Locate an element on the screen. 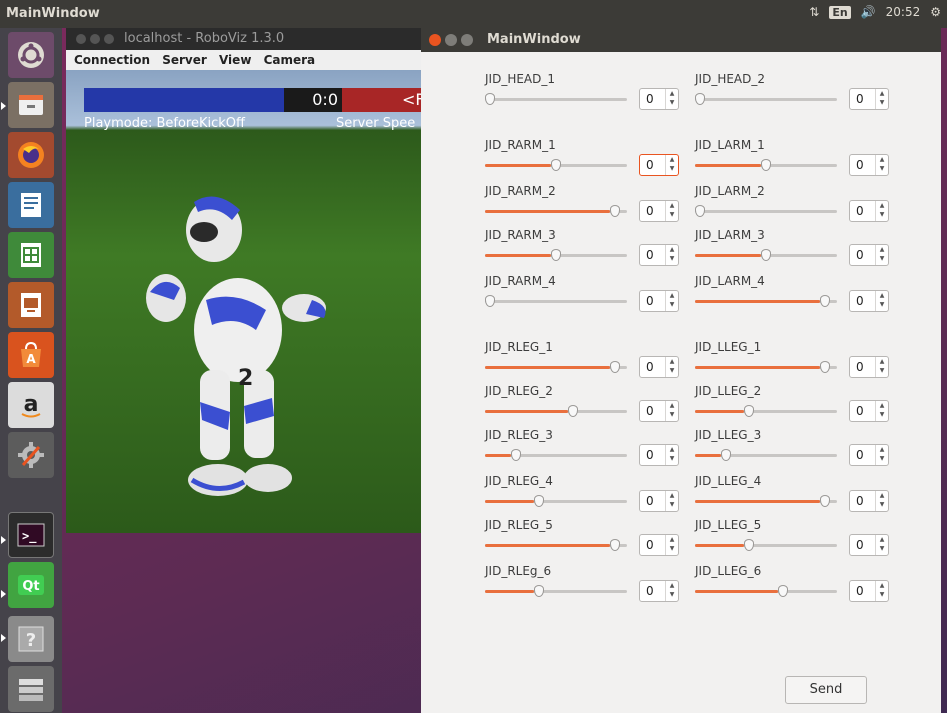  jid-rleg-1-spinbox: 0 ▲ ▼ is located at coordinates (659, 367).